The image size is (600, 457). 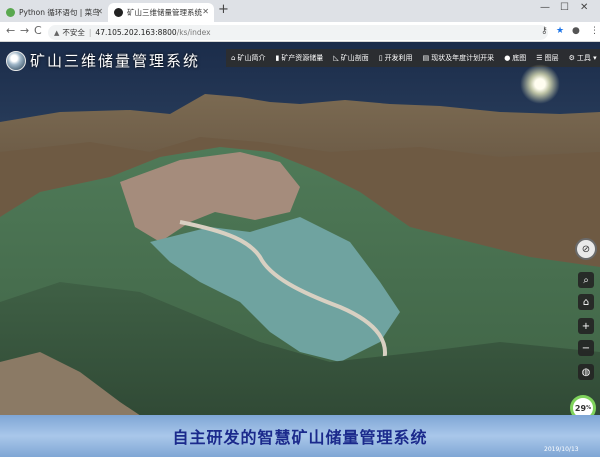 I want to click on doc-icon: ▤, so click(x=426, y=58).